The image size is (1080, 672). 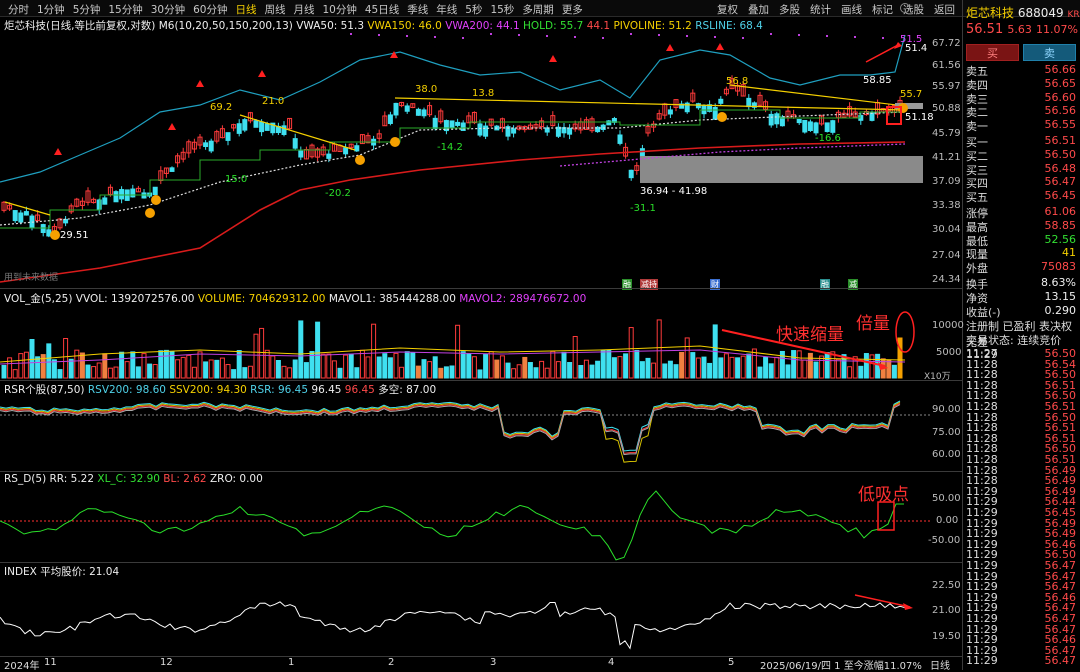 I want to click on highlight-ellipse, so click(x=905, y=332).